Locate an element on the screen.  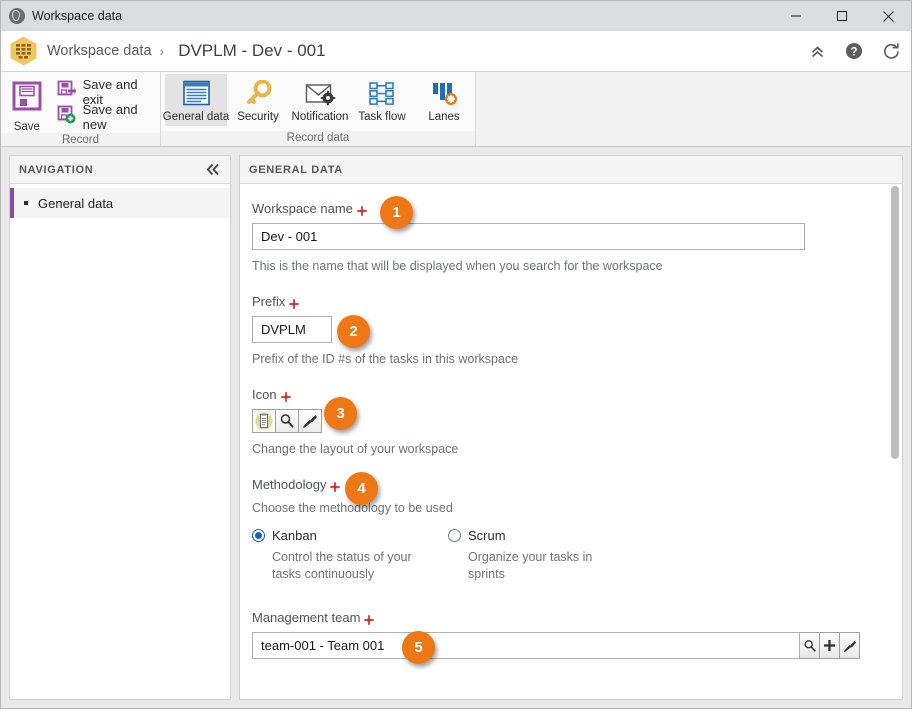
field-management-team: Management team team-001 - Team 001 5 is located at coordinates (566, 636).